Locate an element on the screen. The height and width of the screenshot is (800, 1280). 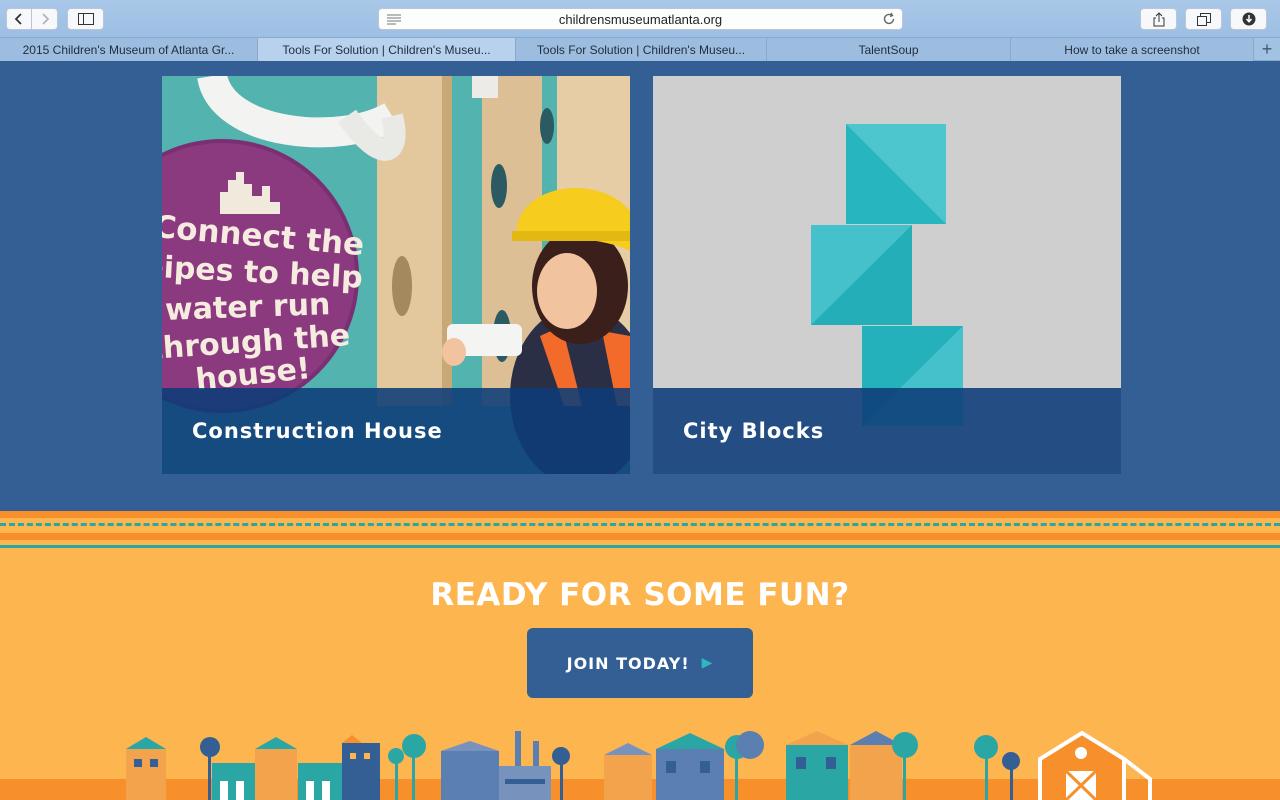
join-today-label: JOIN TODAY! is located at coordinates (628, 663).